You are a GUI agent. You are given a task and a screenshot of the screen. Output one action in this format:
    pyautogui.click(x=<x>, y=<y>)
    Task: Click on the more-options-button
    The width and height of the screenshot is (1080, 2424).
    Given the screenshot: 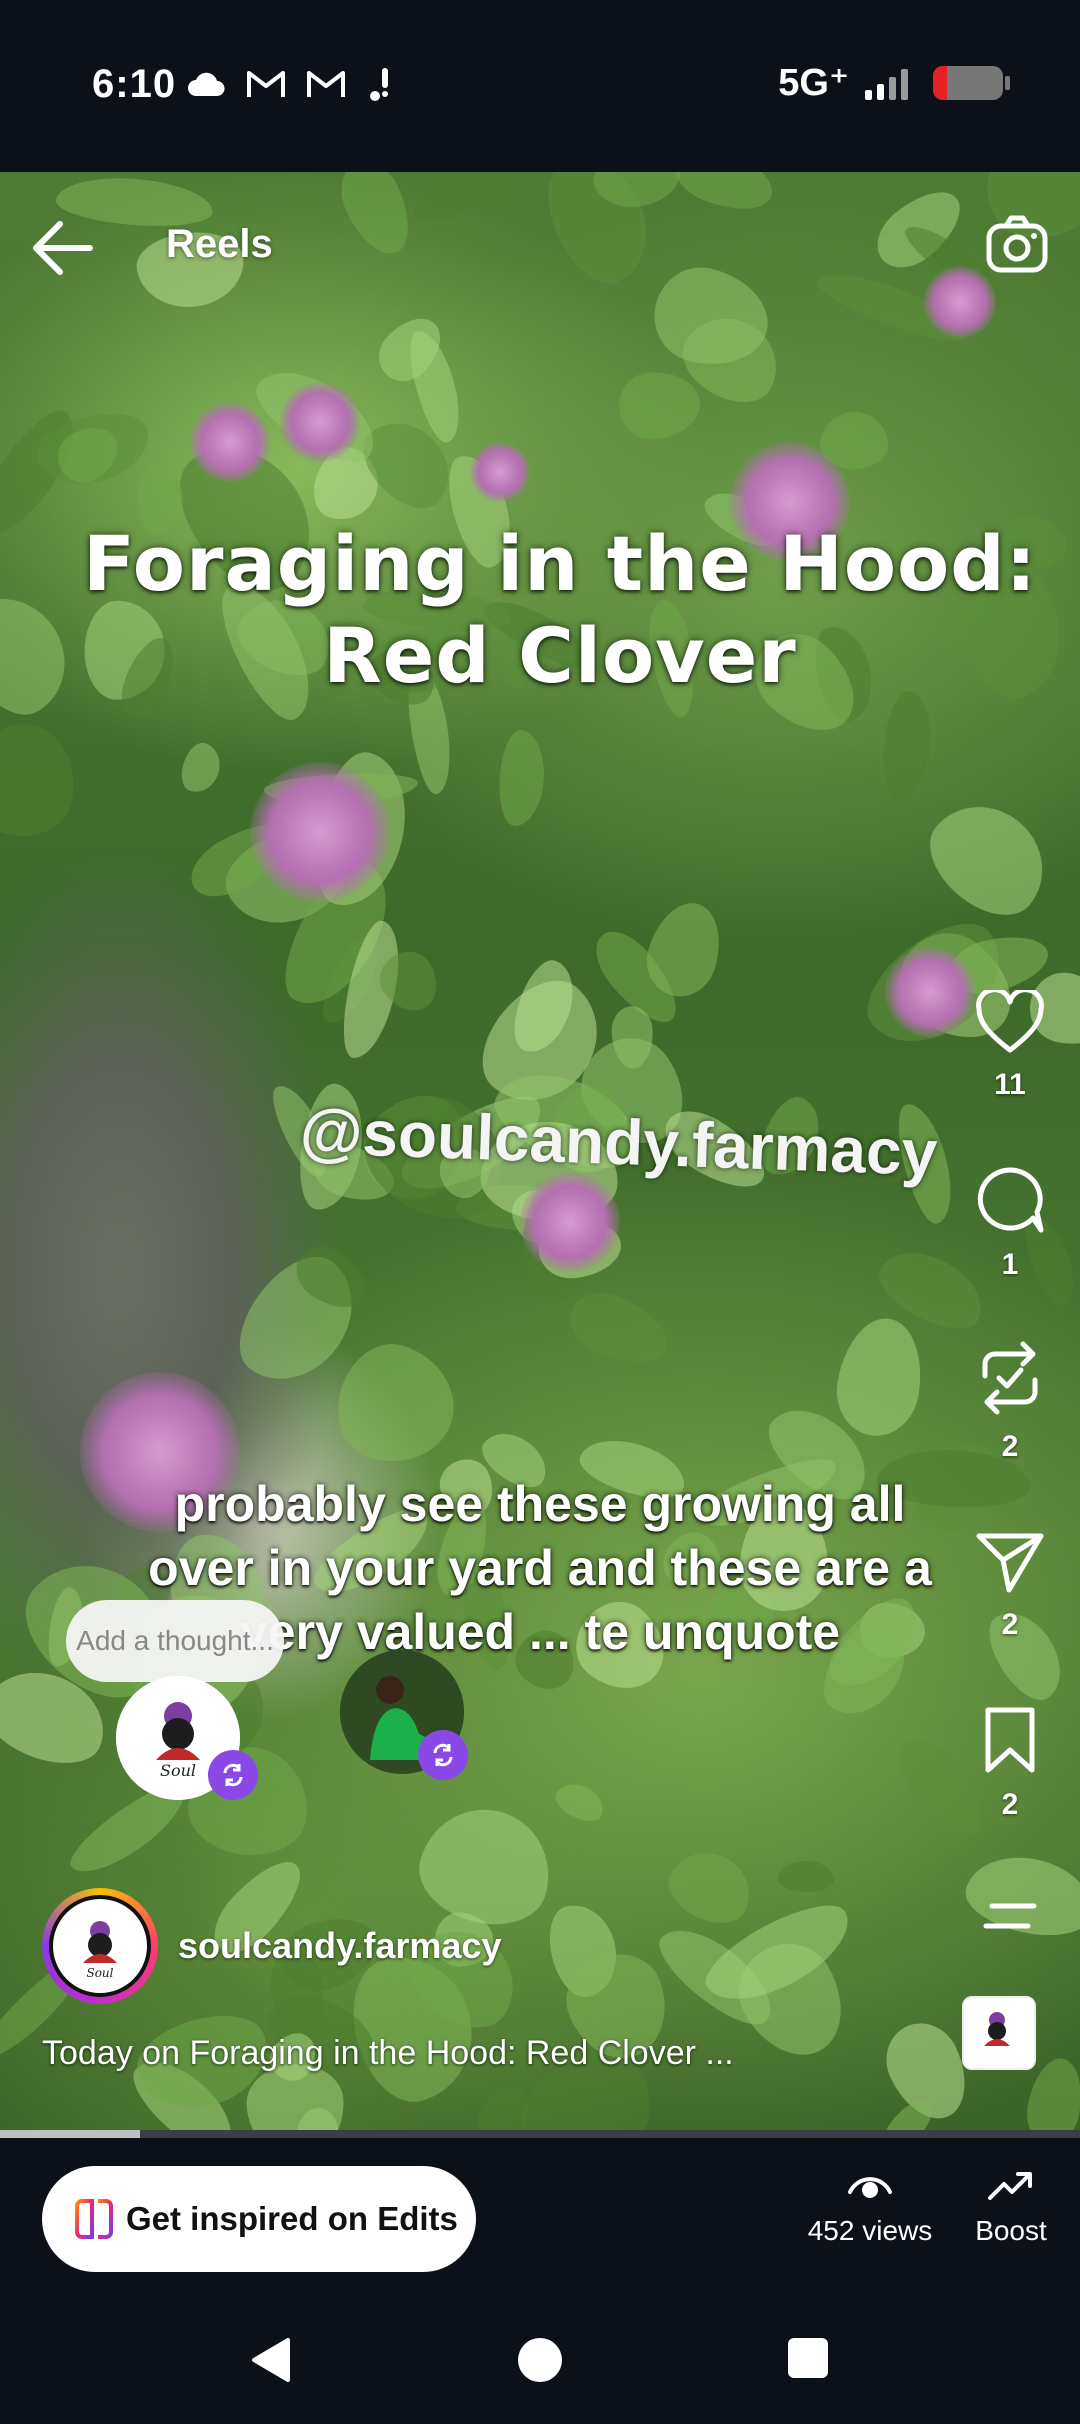 What is the action you would take?
    pyautogui.click(x=1010, y=1916)
    